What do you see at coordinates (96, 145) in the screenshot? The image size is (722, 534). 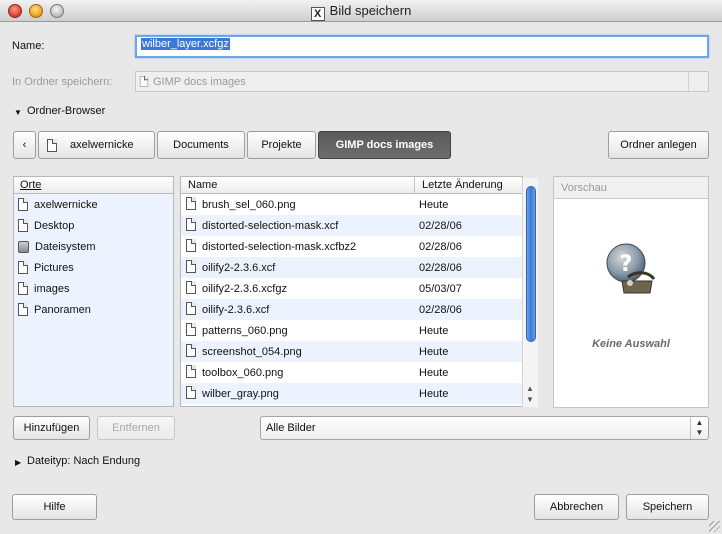 I see `path-segment-axelwernicke: axelwernicke` at bounding box center [96, 145].